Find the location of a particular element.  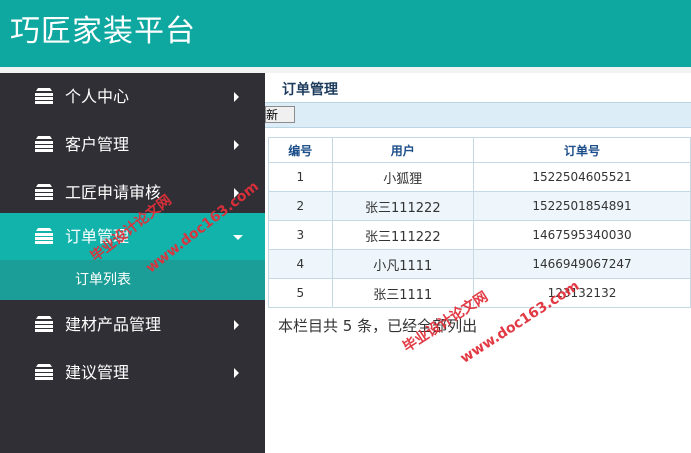

column-header-user: 用户 is located at coordinates (402, 150).